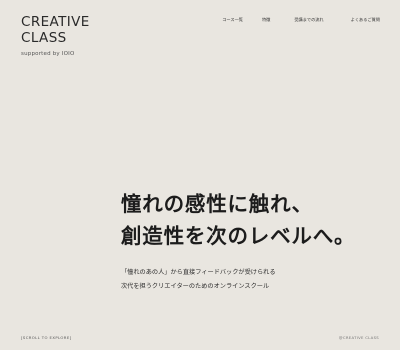  Describe the element at coordinates (358, 337) in the screenshot. I see `copyright-text: @CREATIVE CLASS` at that location.